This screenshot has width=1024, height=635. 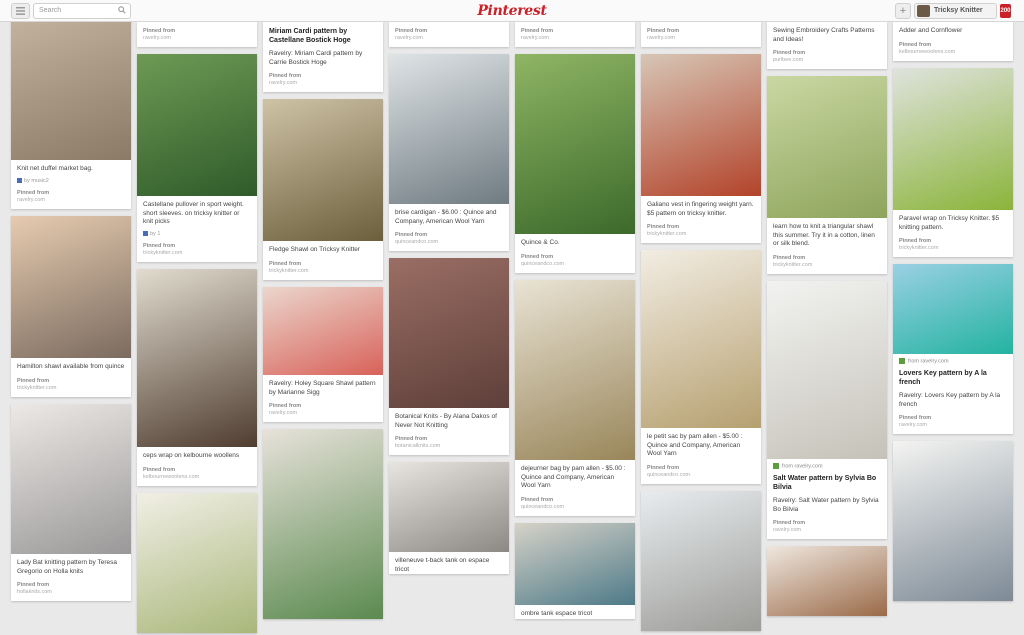 What do you see at coordinates (82, 11) in the screenshot?
I see `search-input: Search` at bounding box center [82, 11].